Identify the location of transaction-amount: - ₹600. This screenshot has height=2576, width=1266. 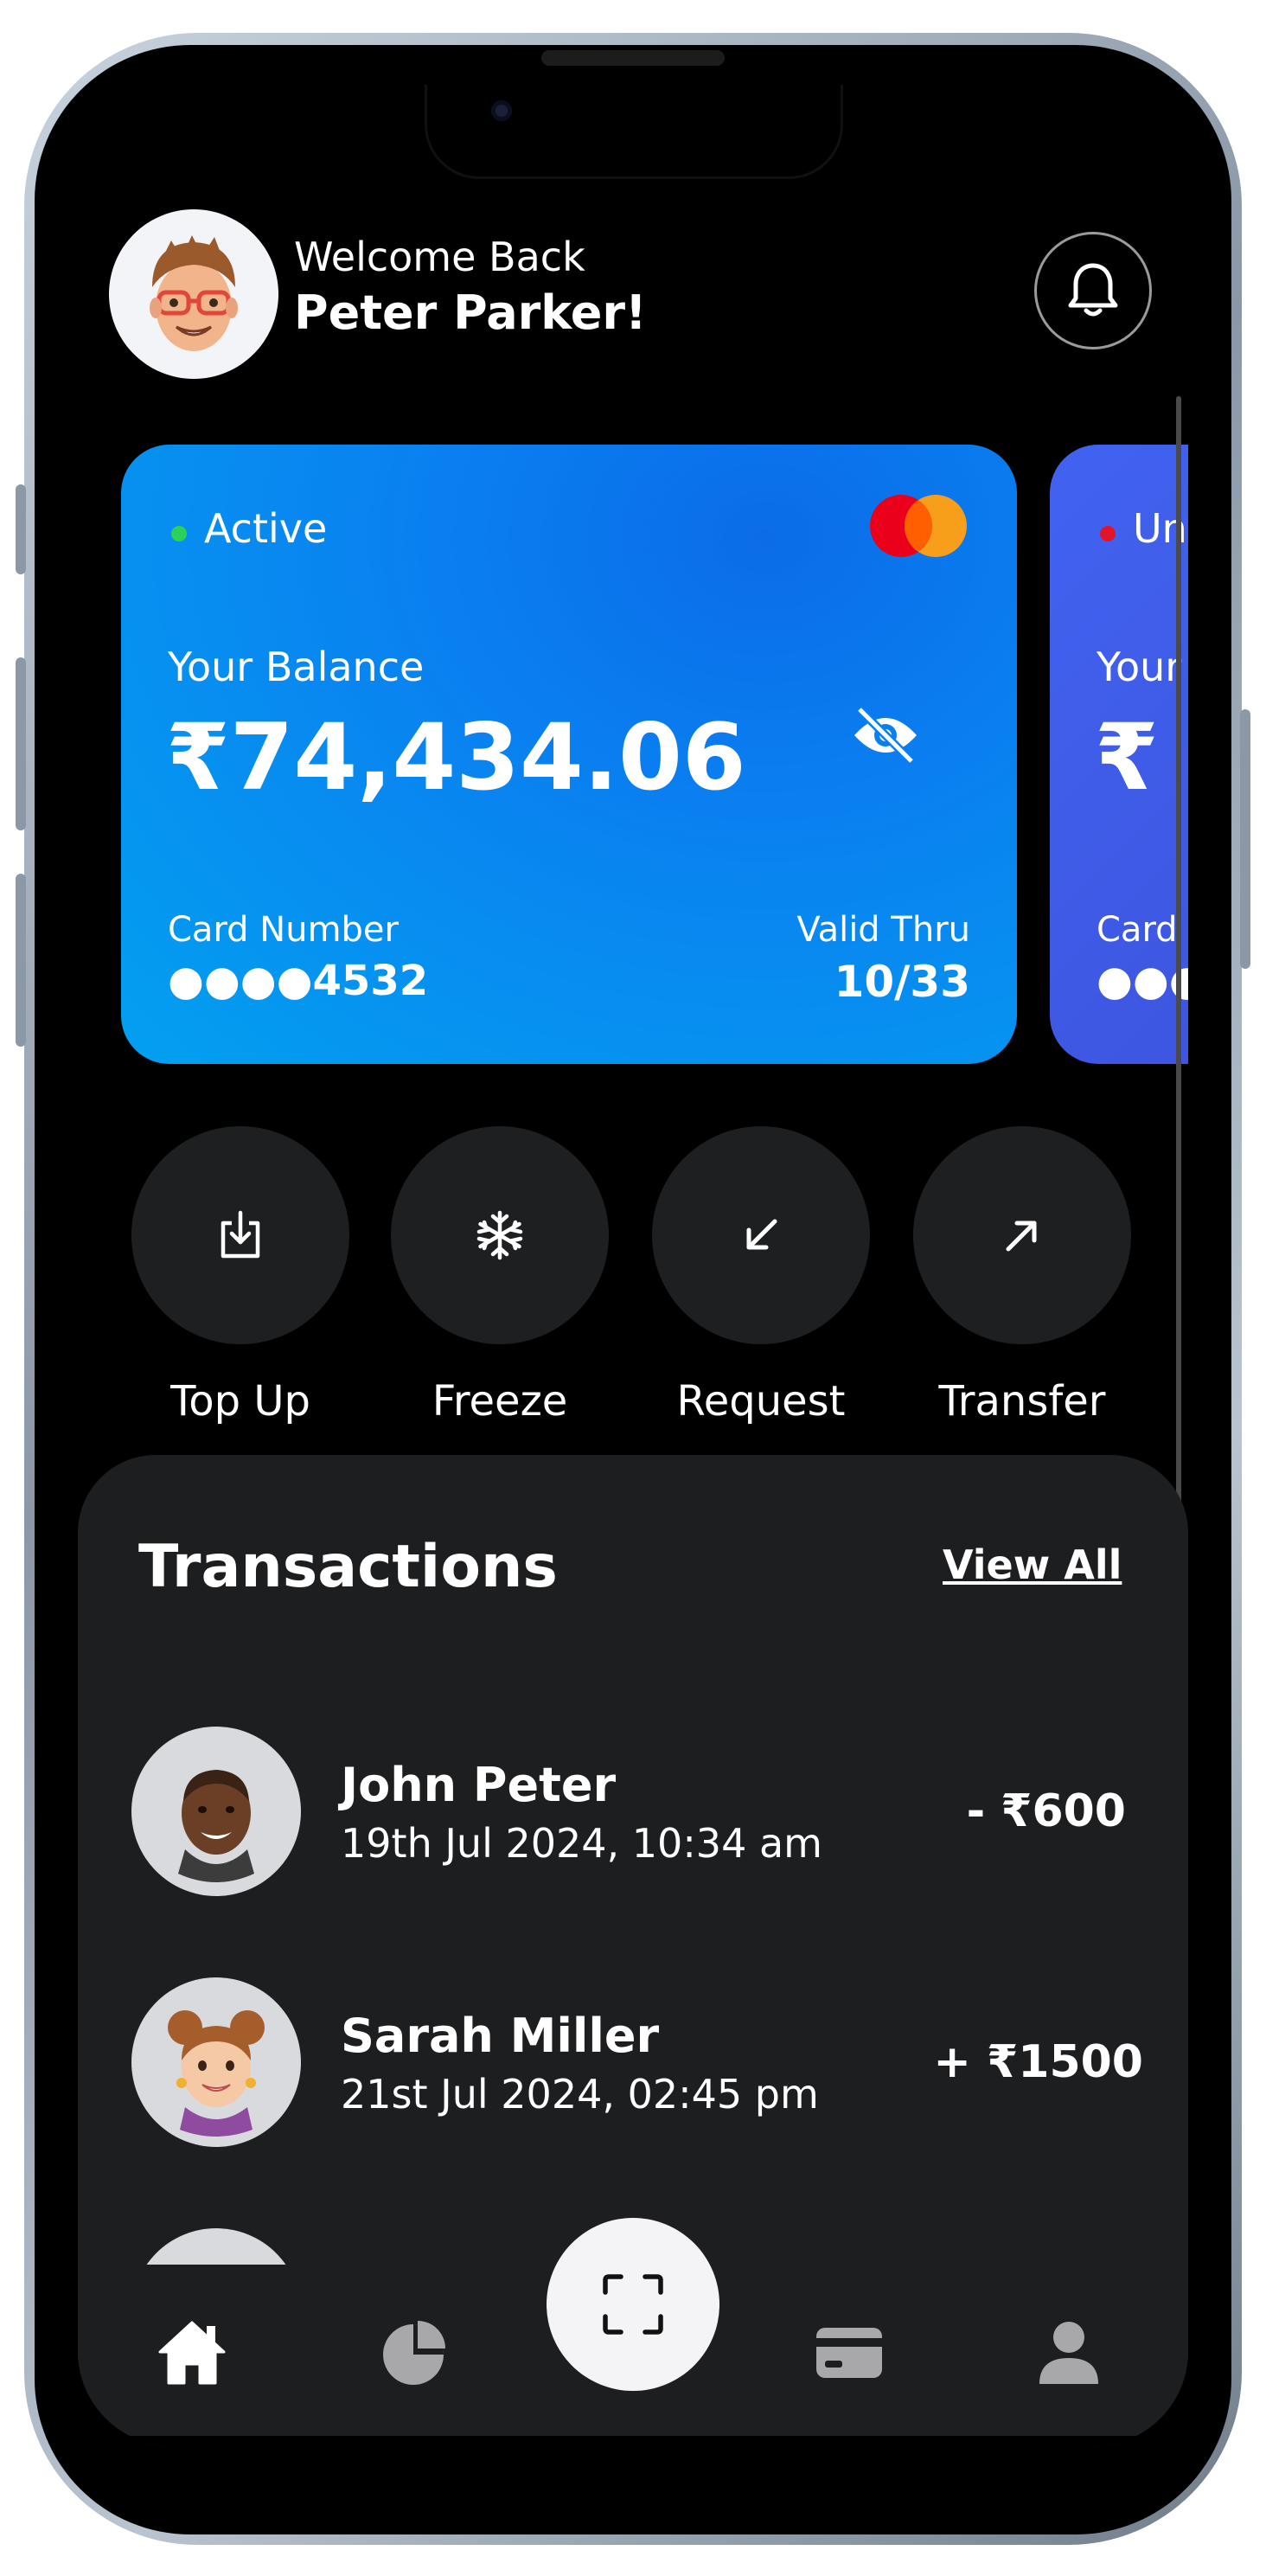
(1046, 1811).